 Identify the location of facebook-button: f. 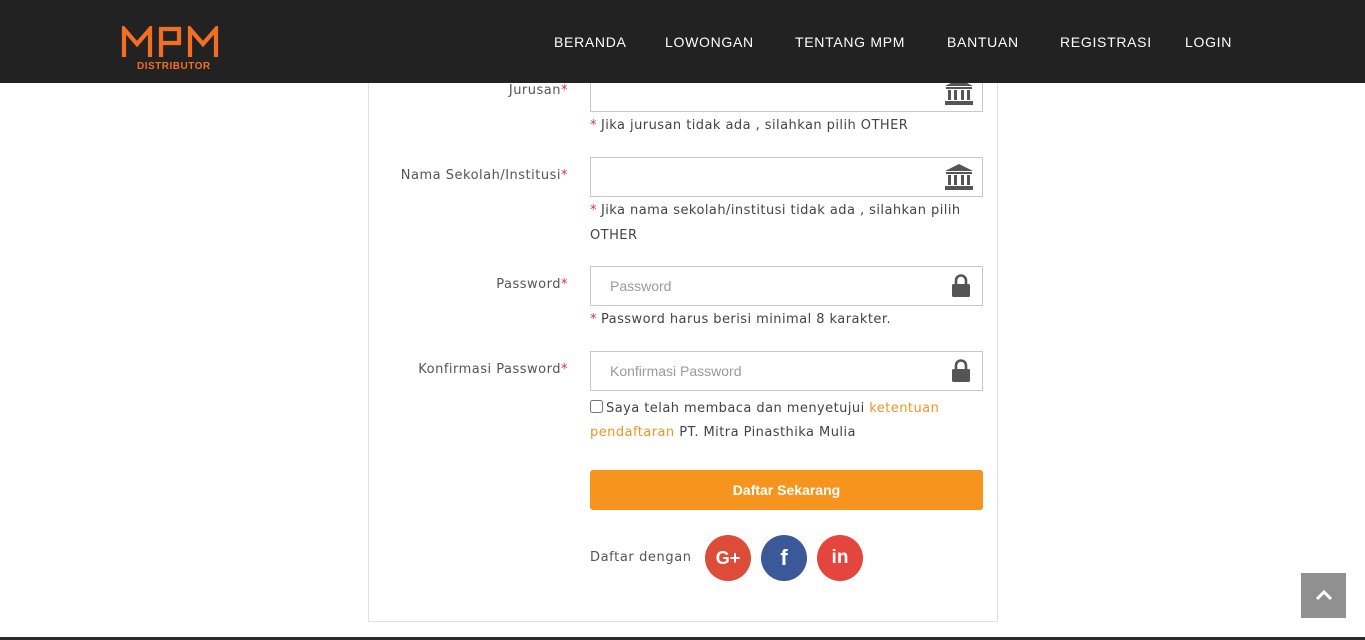
(784, 558).